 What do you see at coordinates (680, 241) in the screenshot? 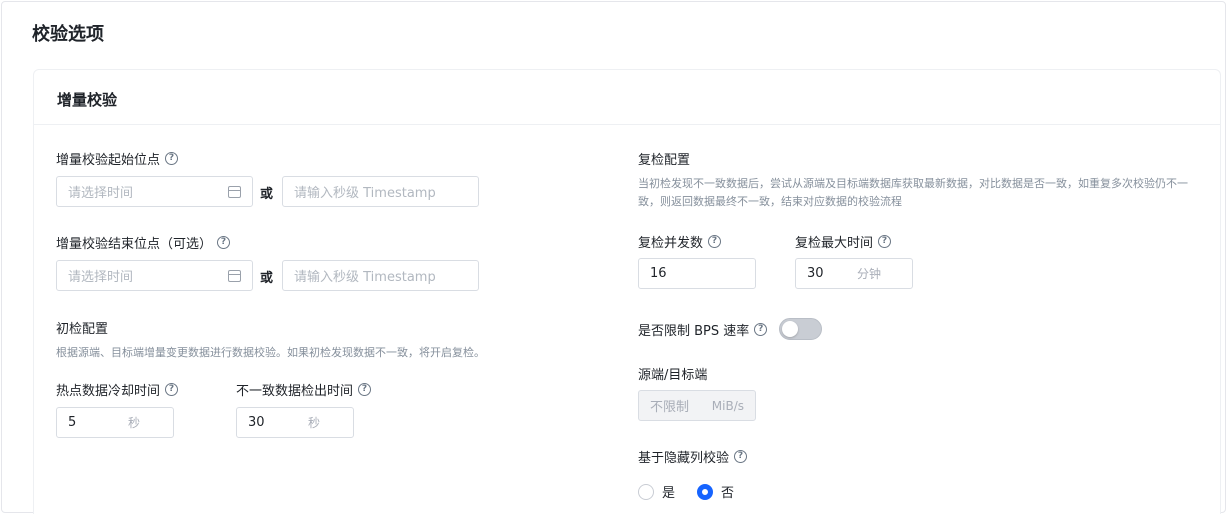
I see `recheck-concurrency-label: 复检并发数 ?` at bounding box center [680, 241].